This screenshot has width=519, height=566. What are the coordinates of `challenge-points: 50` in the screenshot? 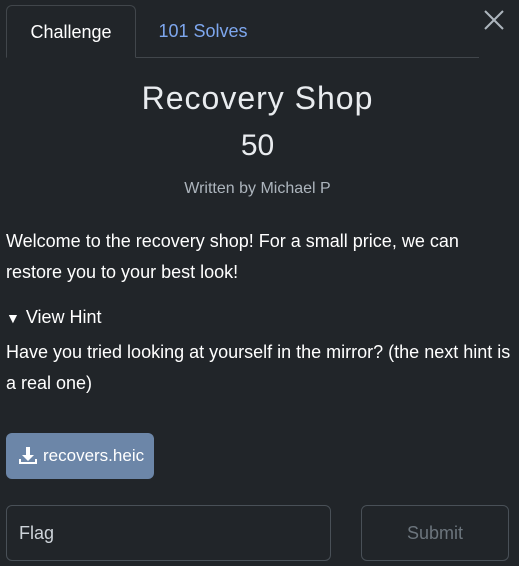 It's located at (257, 145).